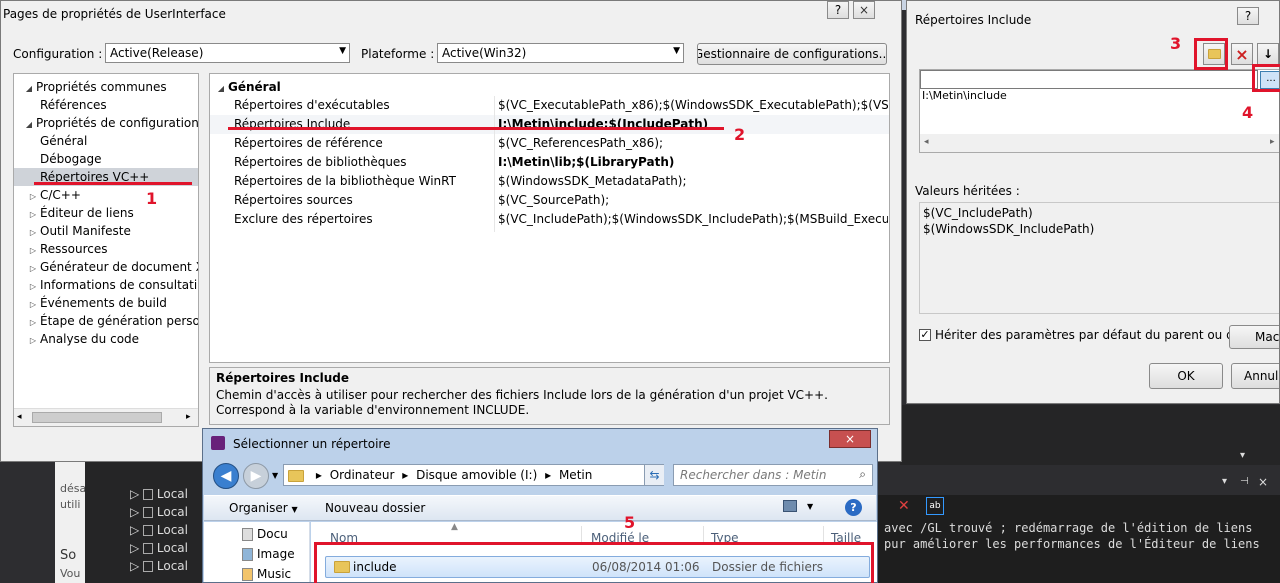 The height and width of the screenshot is (583, 1280). I want to click on help-icon: ?, so click(853, 507).